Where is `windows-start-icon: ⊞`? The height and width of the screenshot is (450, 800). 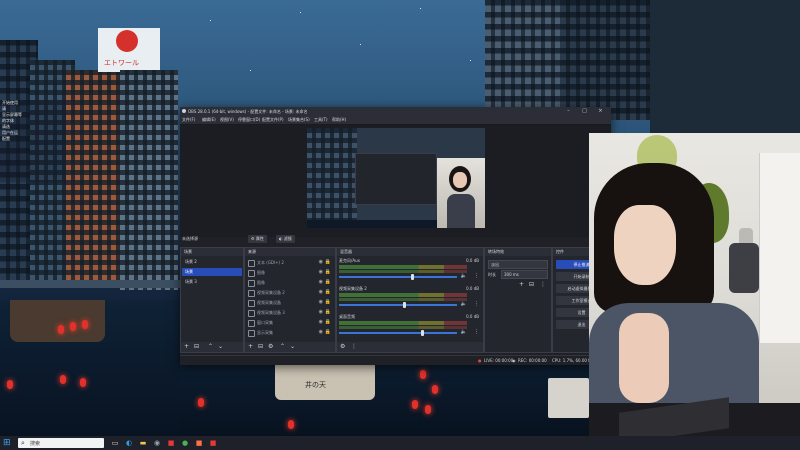 windows-start-icon: ⊞ is located at coordinates (8, 443).